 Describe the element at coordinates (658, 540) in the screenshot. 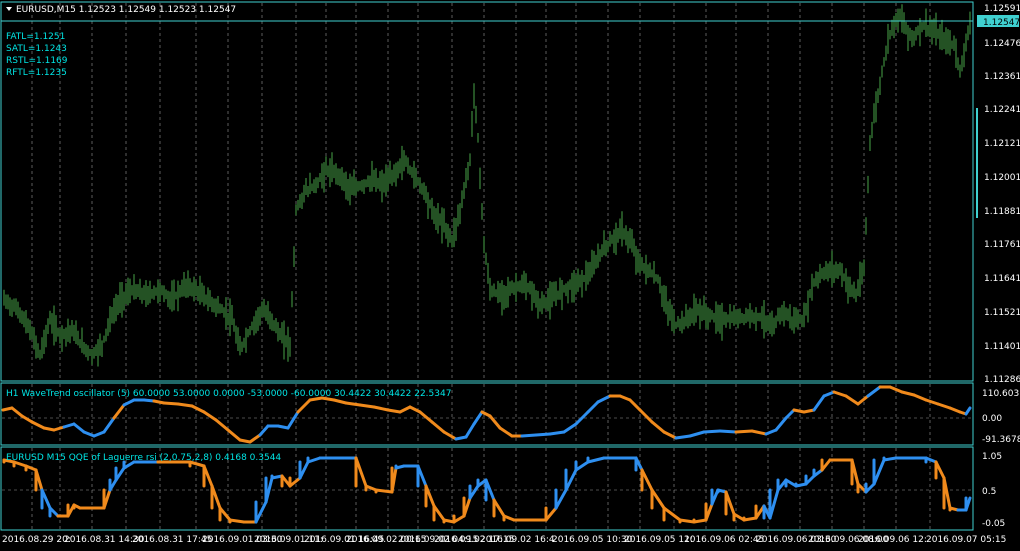

I see `time-tick: 2016.09.05 11:` at that location.